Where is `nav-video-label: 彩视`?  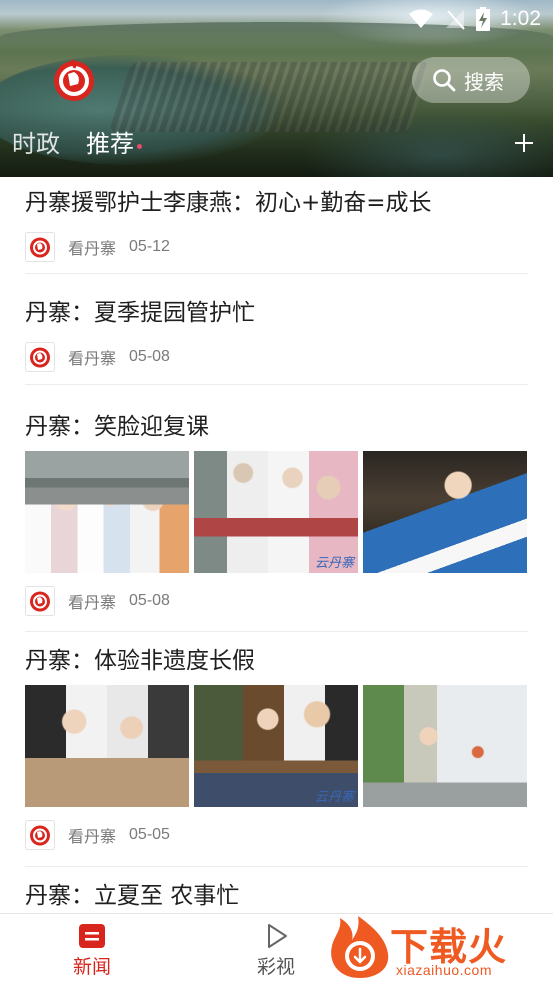 nav-video-label: 彩视 is located at coordinates (275, 967).